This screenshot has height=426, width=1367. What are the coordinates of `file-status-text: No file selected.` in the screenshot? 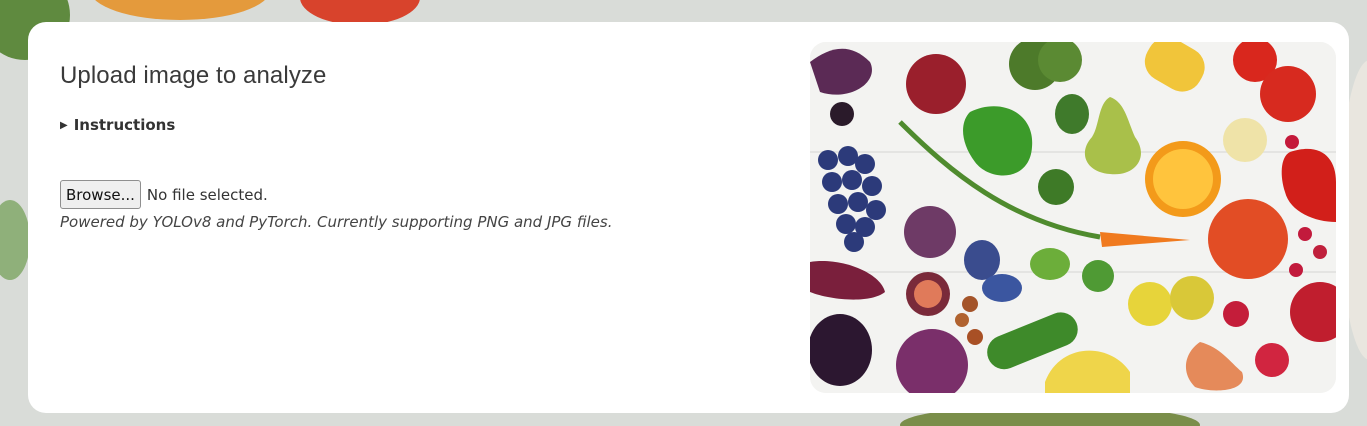 It's located at (207, 194).